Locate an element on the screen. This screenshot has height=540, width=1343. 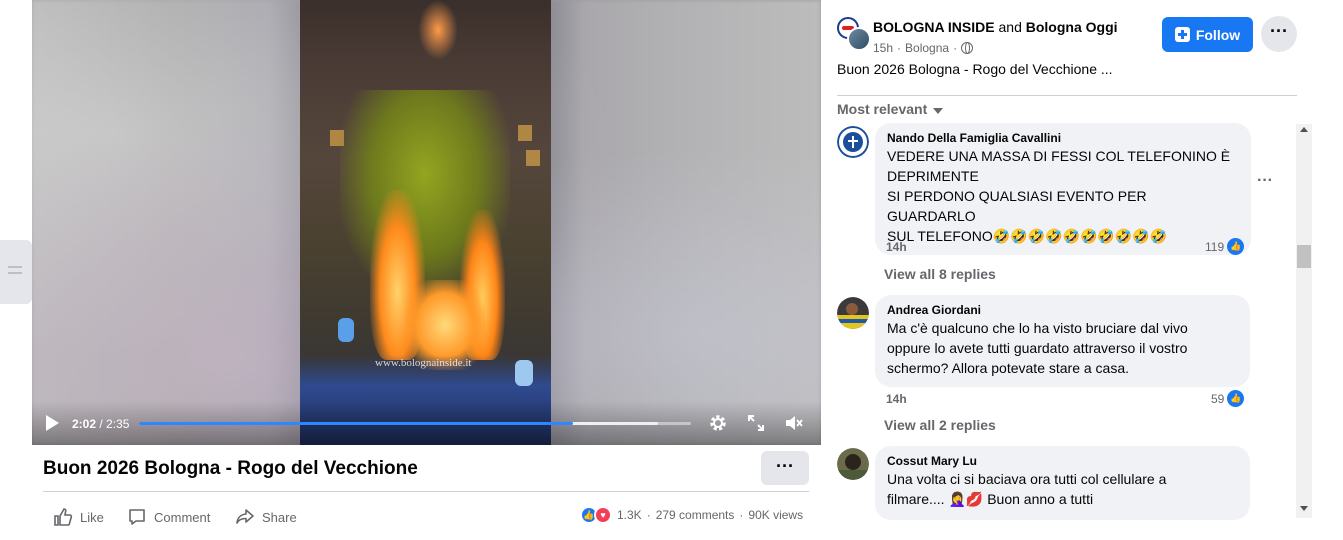
reactions-count: 1.3K is located at coordinates (629, 515).